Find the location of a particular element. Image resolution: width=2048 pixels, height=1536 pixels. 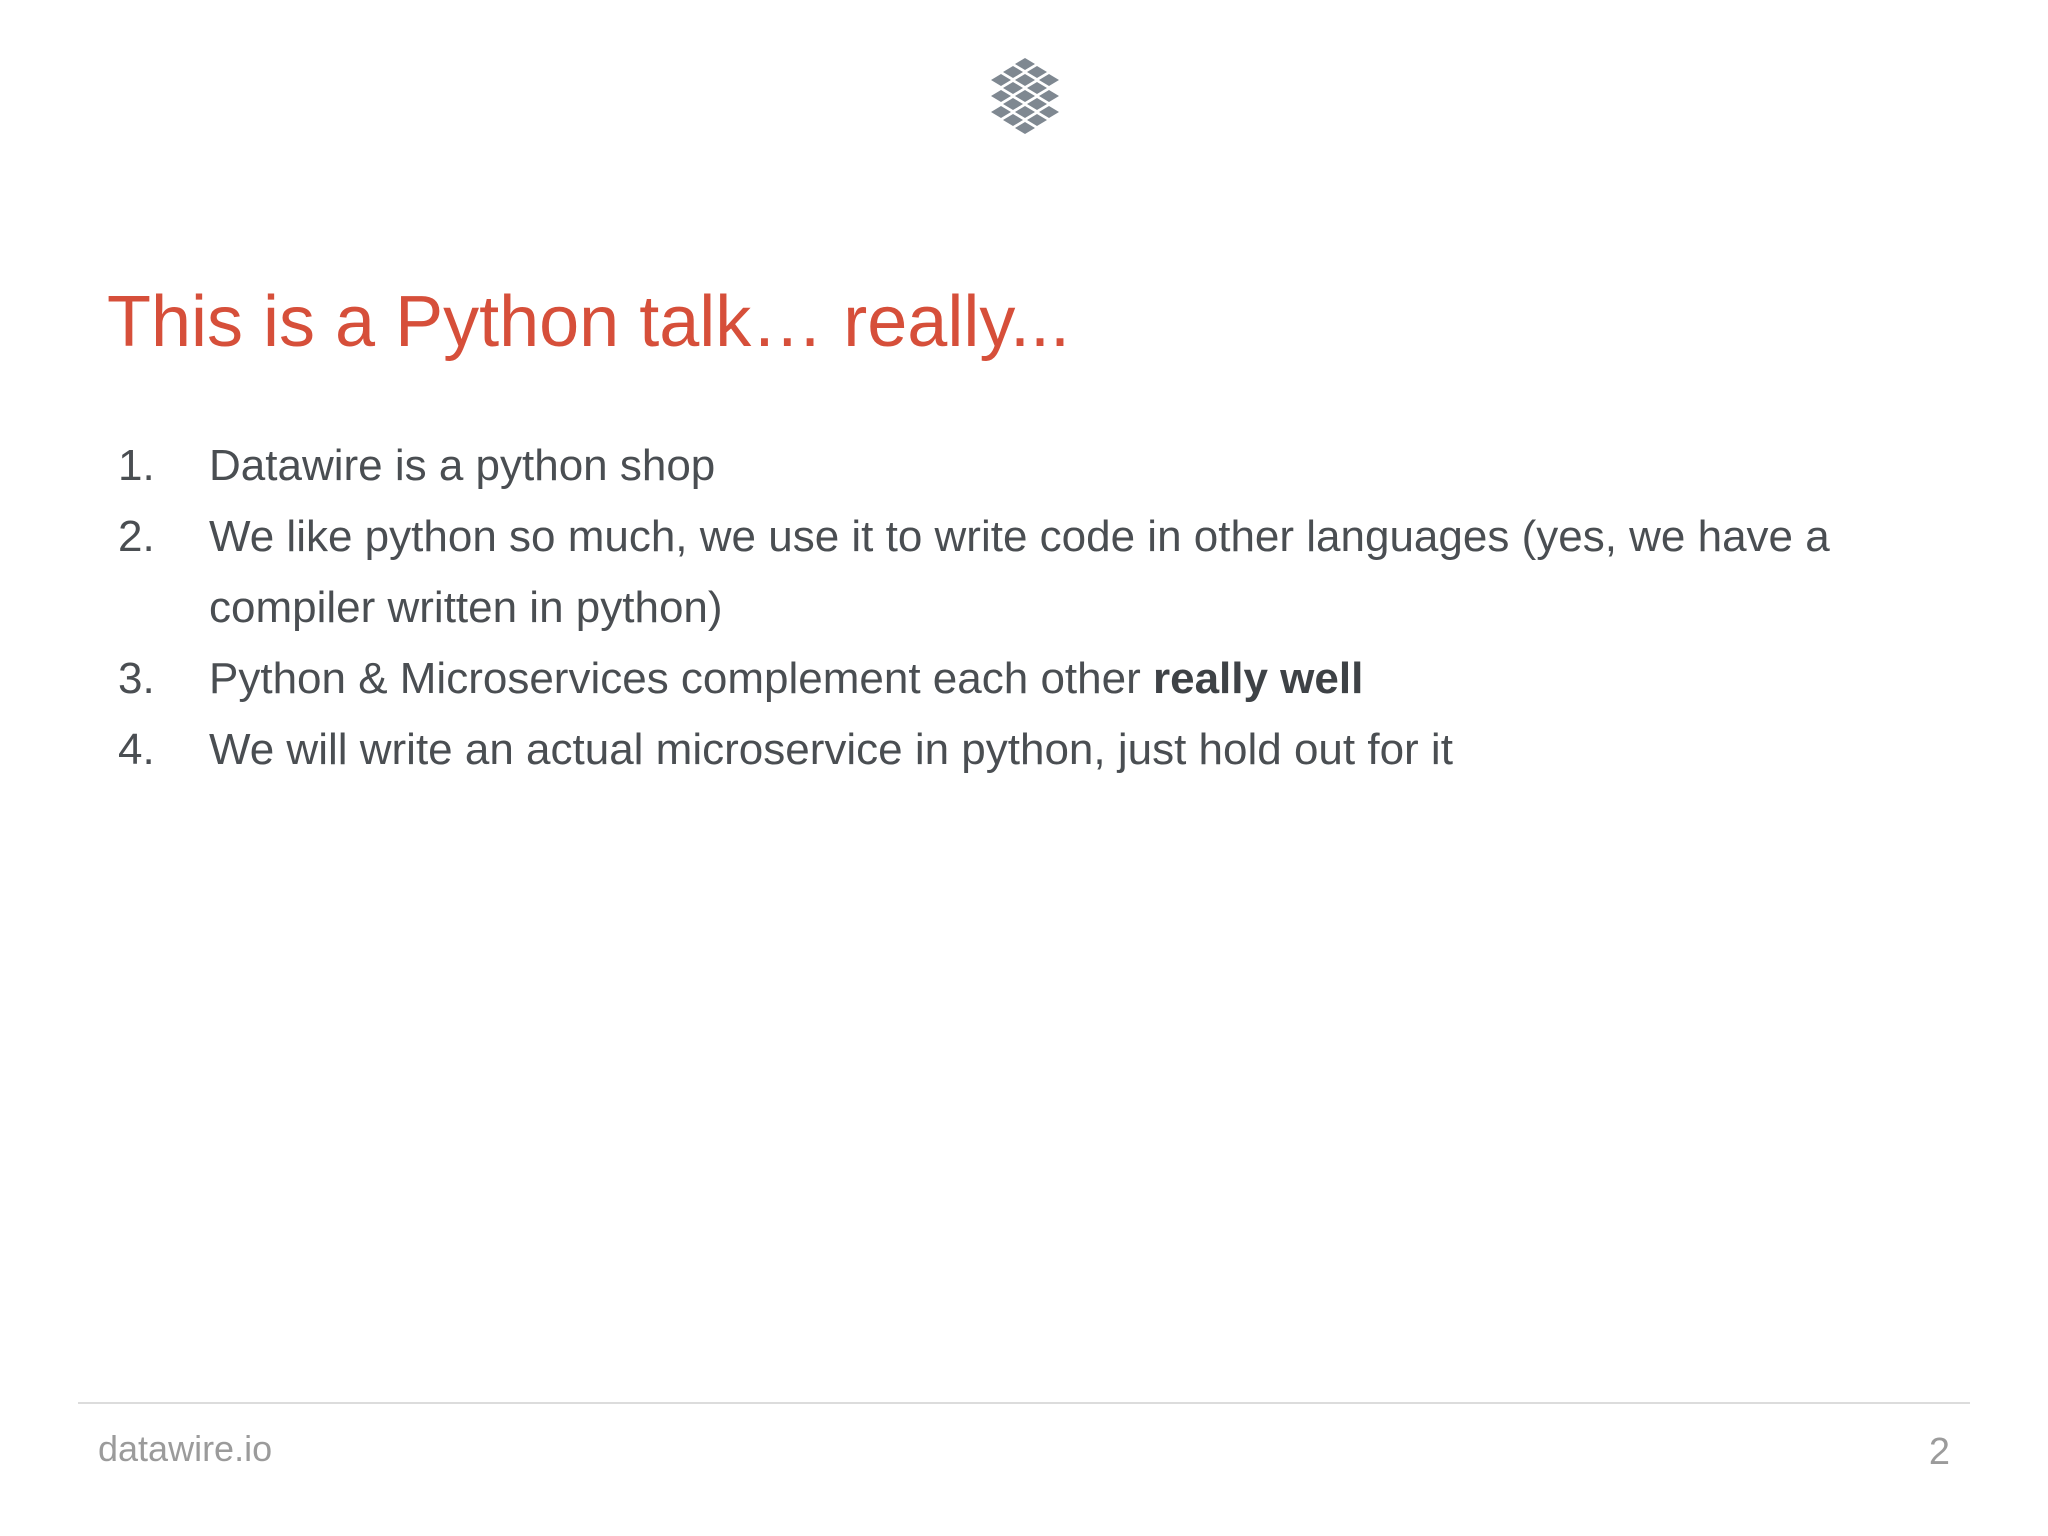

footer-divider is located at coordinates (1024, 1403).